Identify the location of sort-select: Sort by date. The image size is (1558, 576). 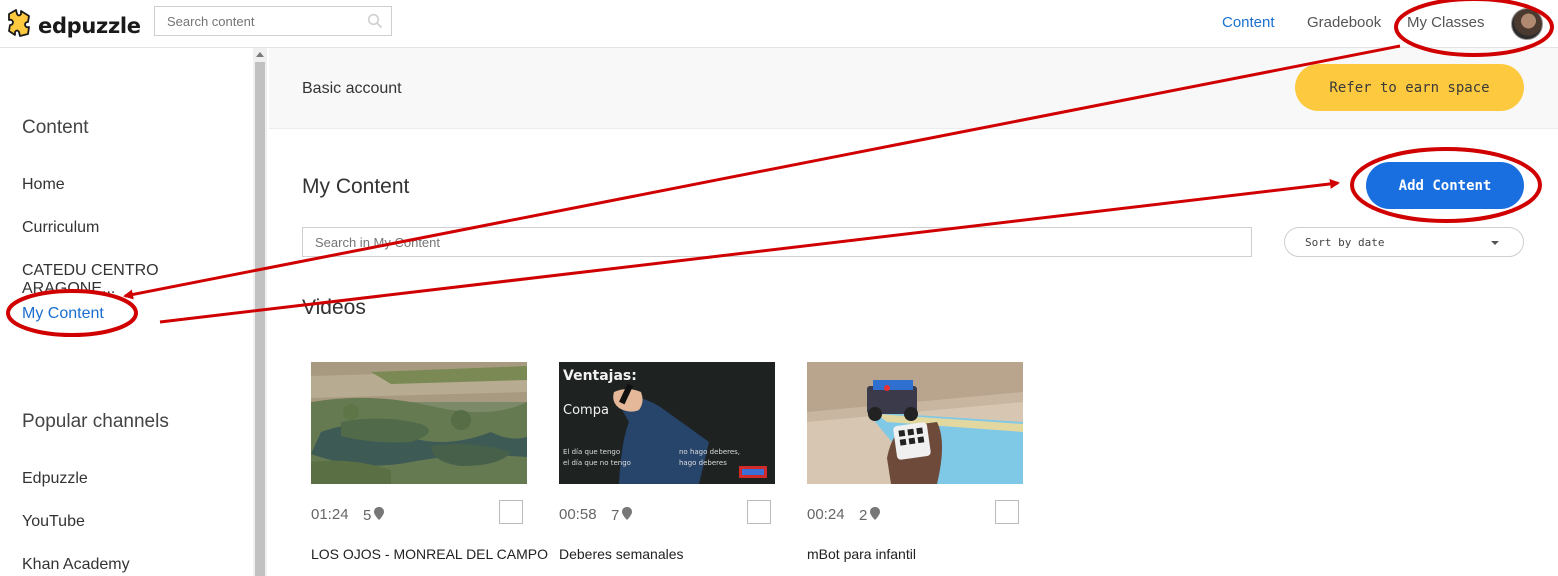
(1404, 242).